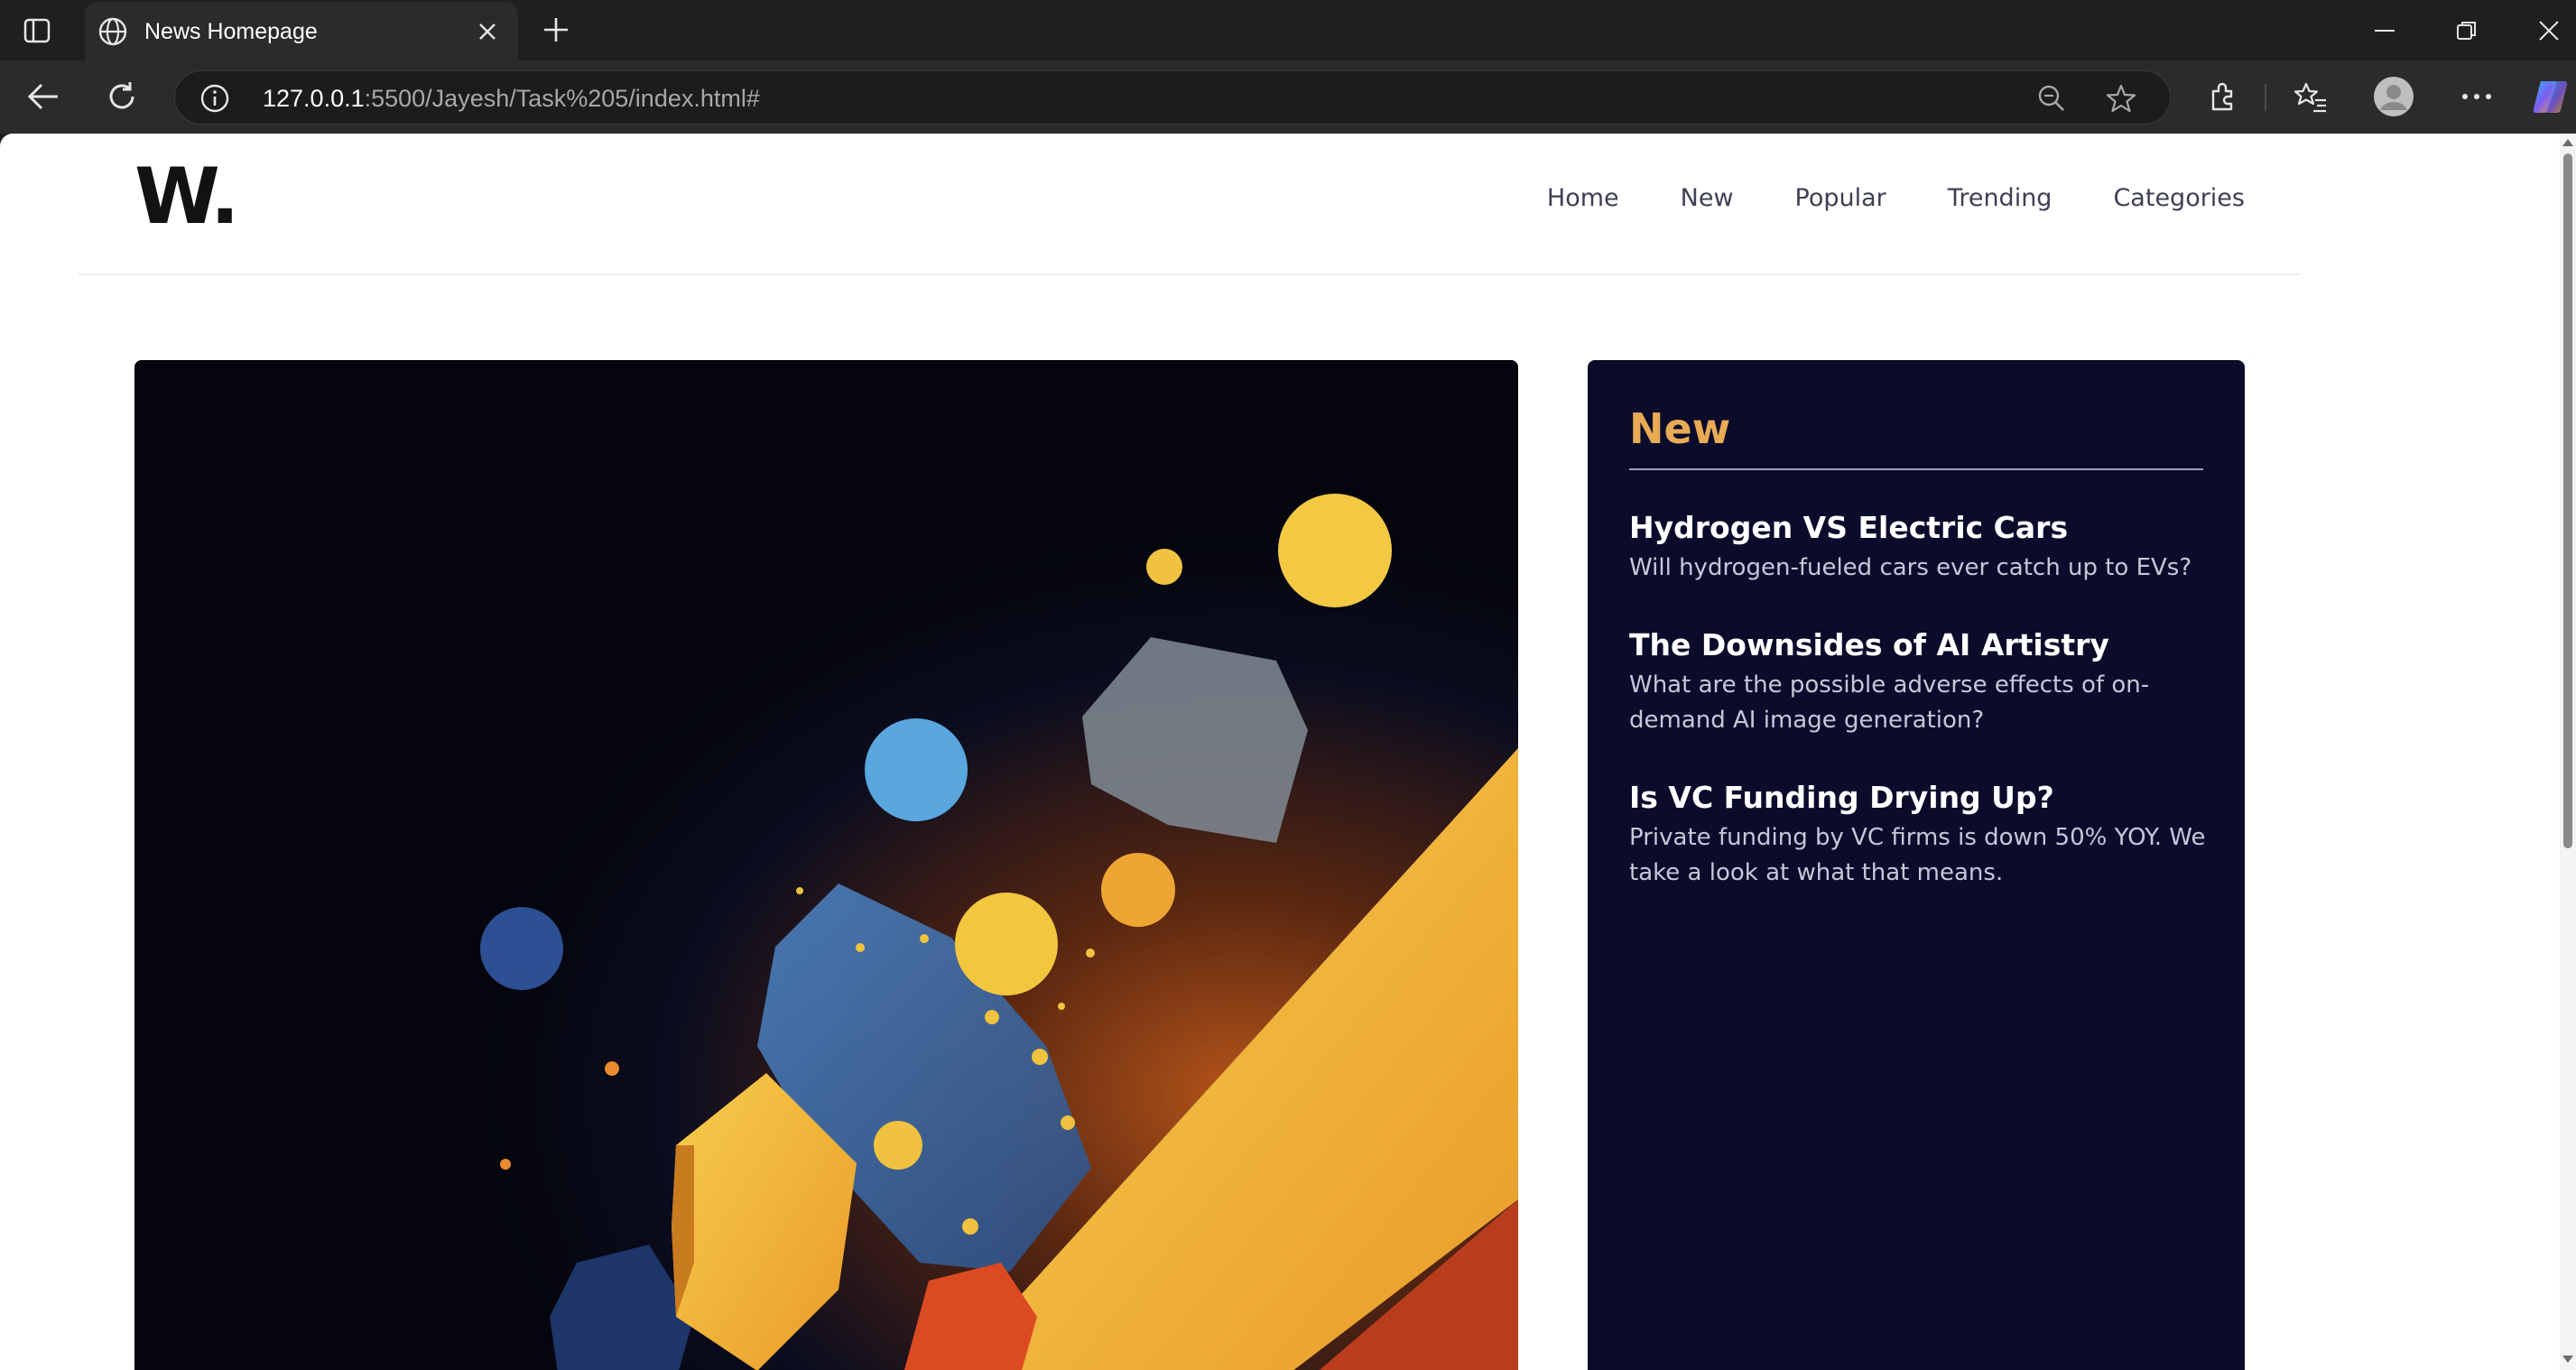  I want to click on nav-trending: Trending, so click(2000, 198).